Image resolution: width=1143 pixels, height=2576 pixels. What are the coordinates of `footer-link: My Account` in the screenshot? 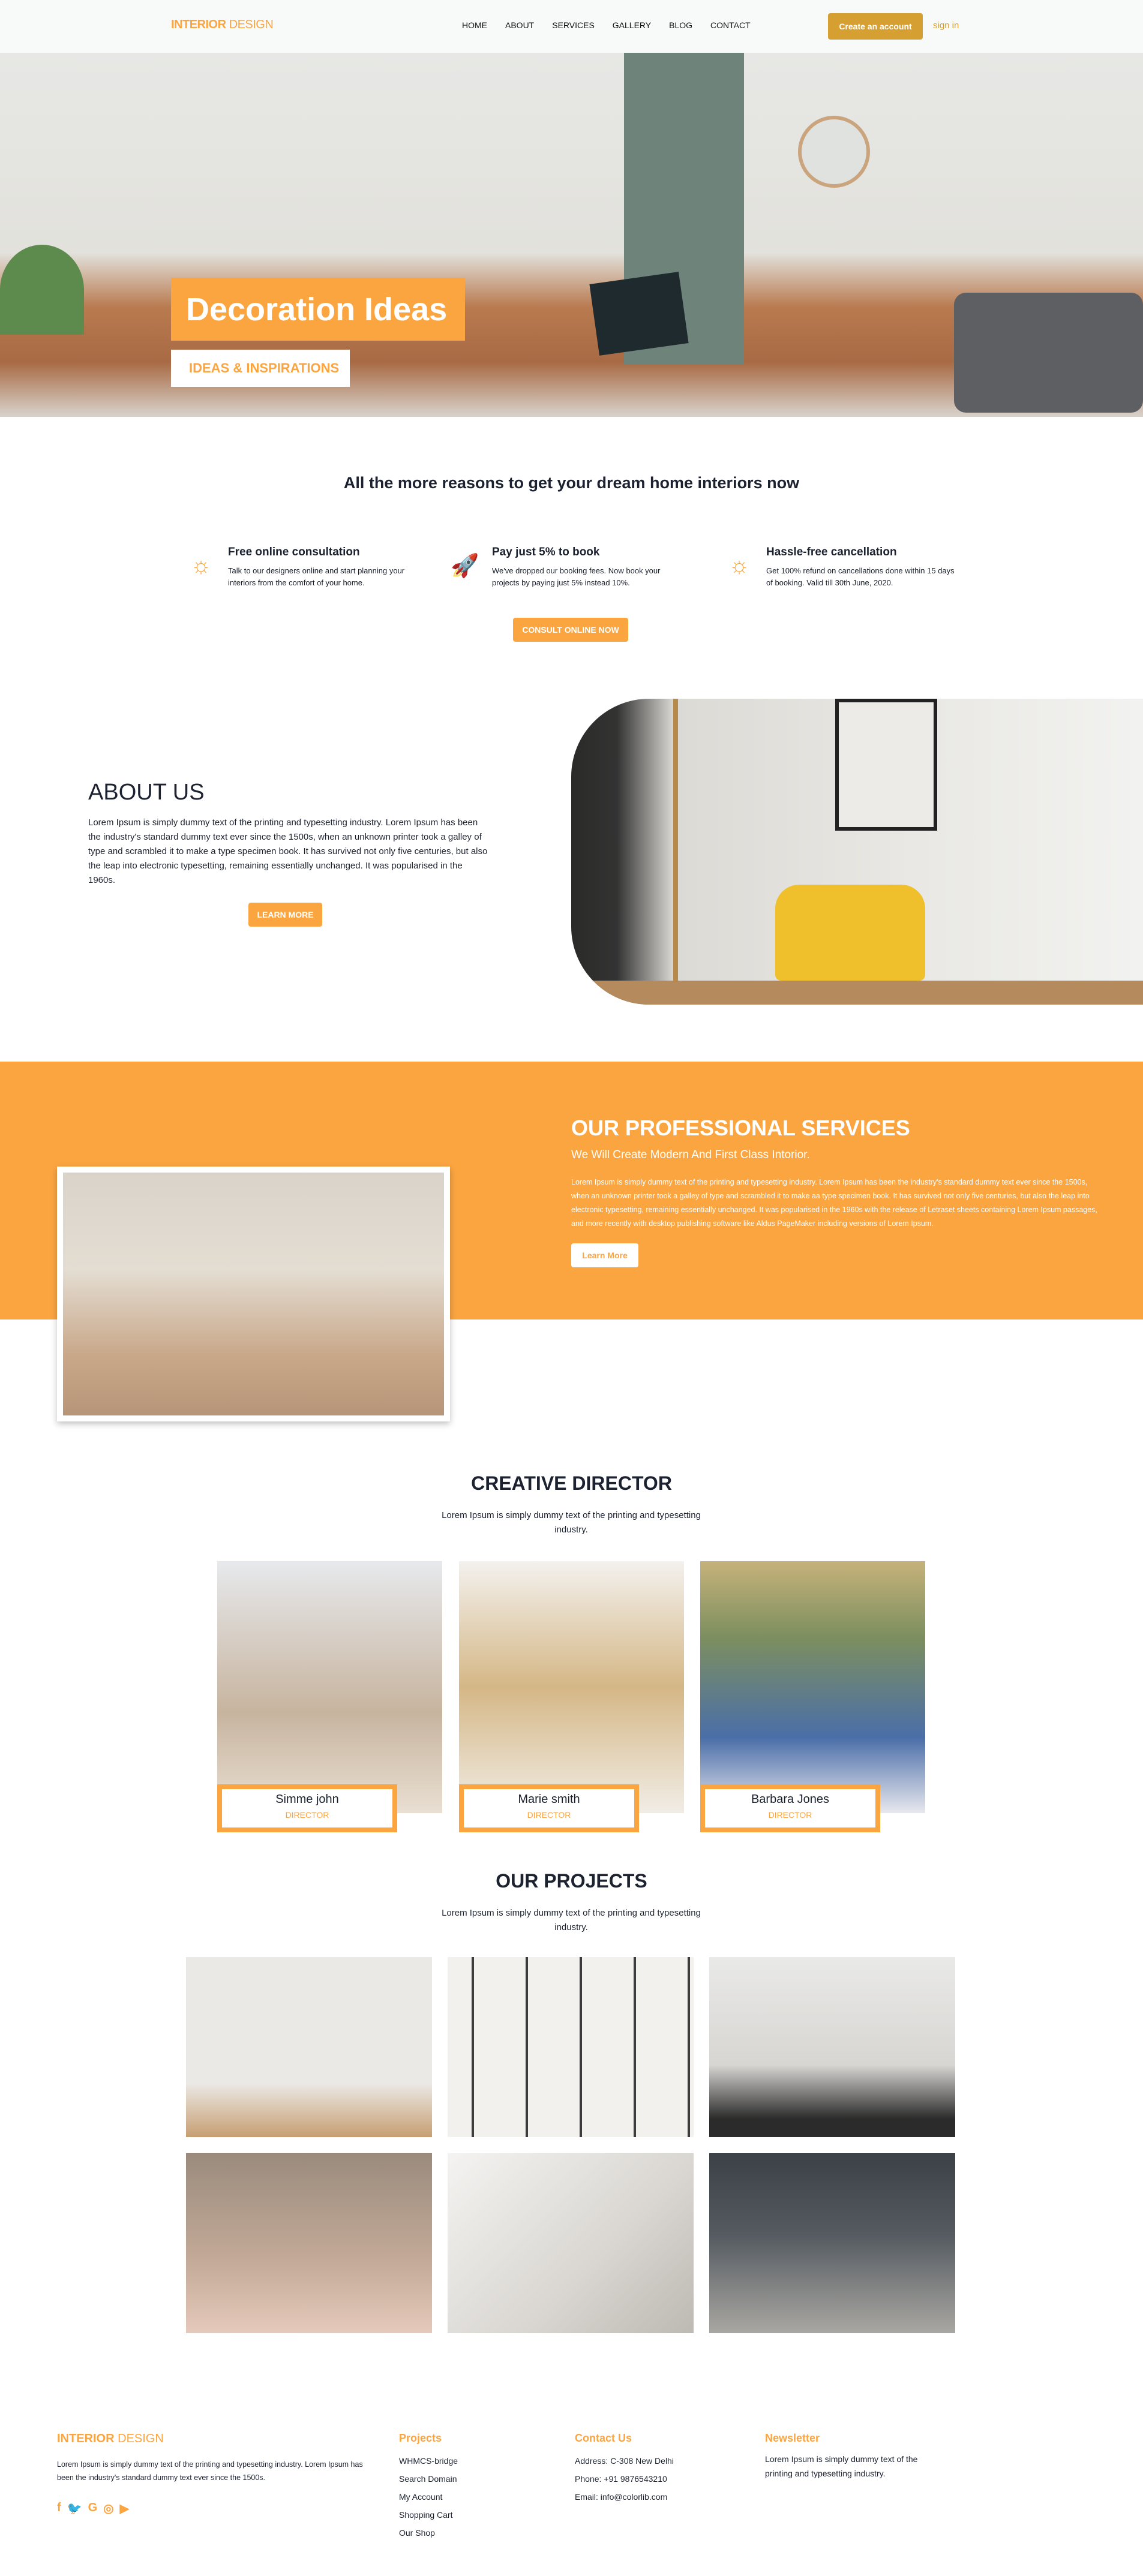 It's located at (429, 2497).